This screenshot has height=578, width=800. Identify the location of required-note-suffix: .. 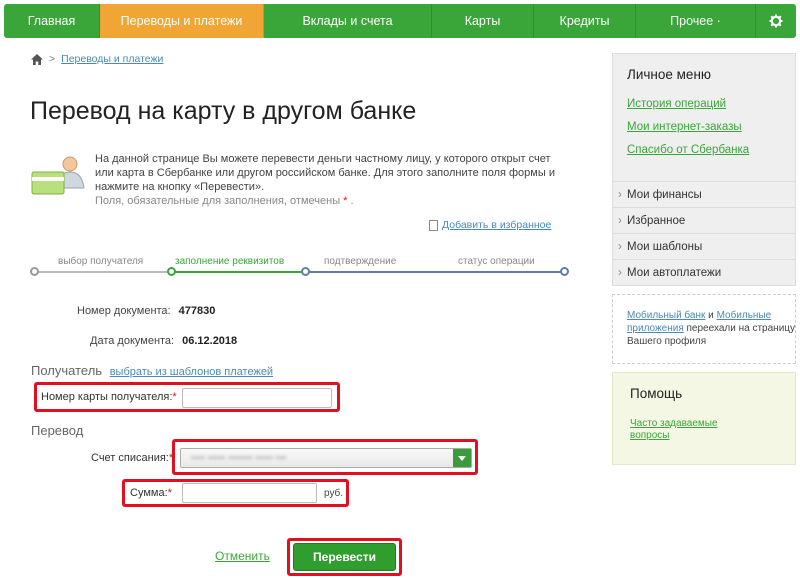
(352, 201).